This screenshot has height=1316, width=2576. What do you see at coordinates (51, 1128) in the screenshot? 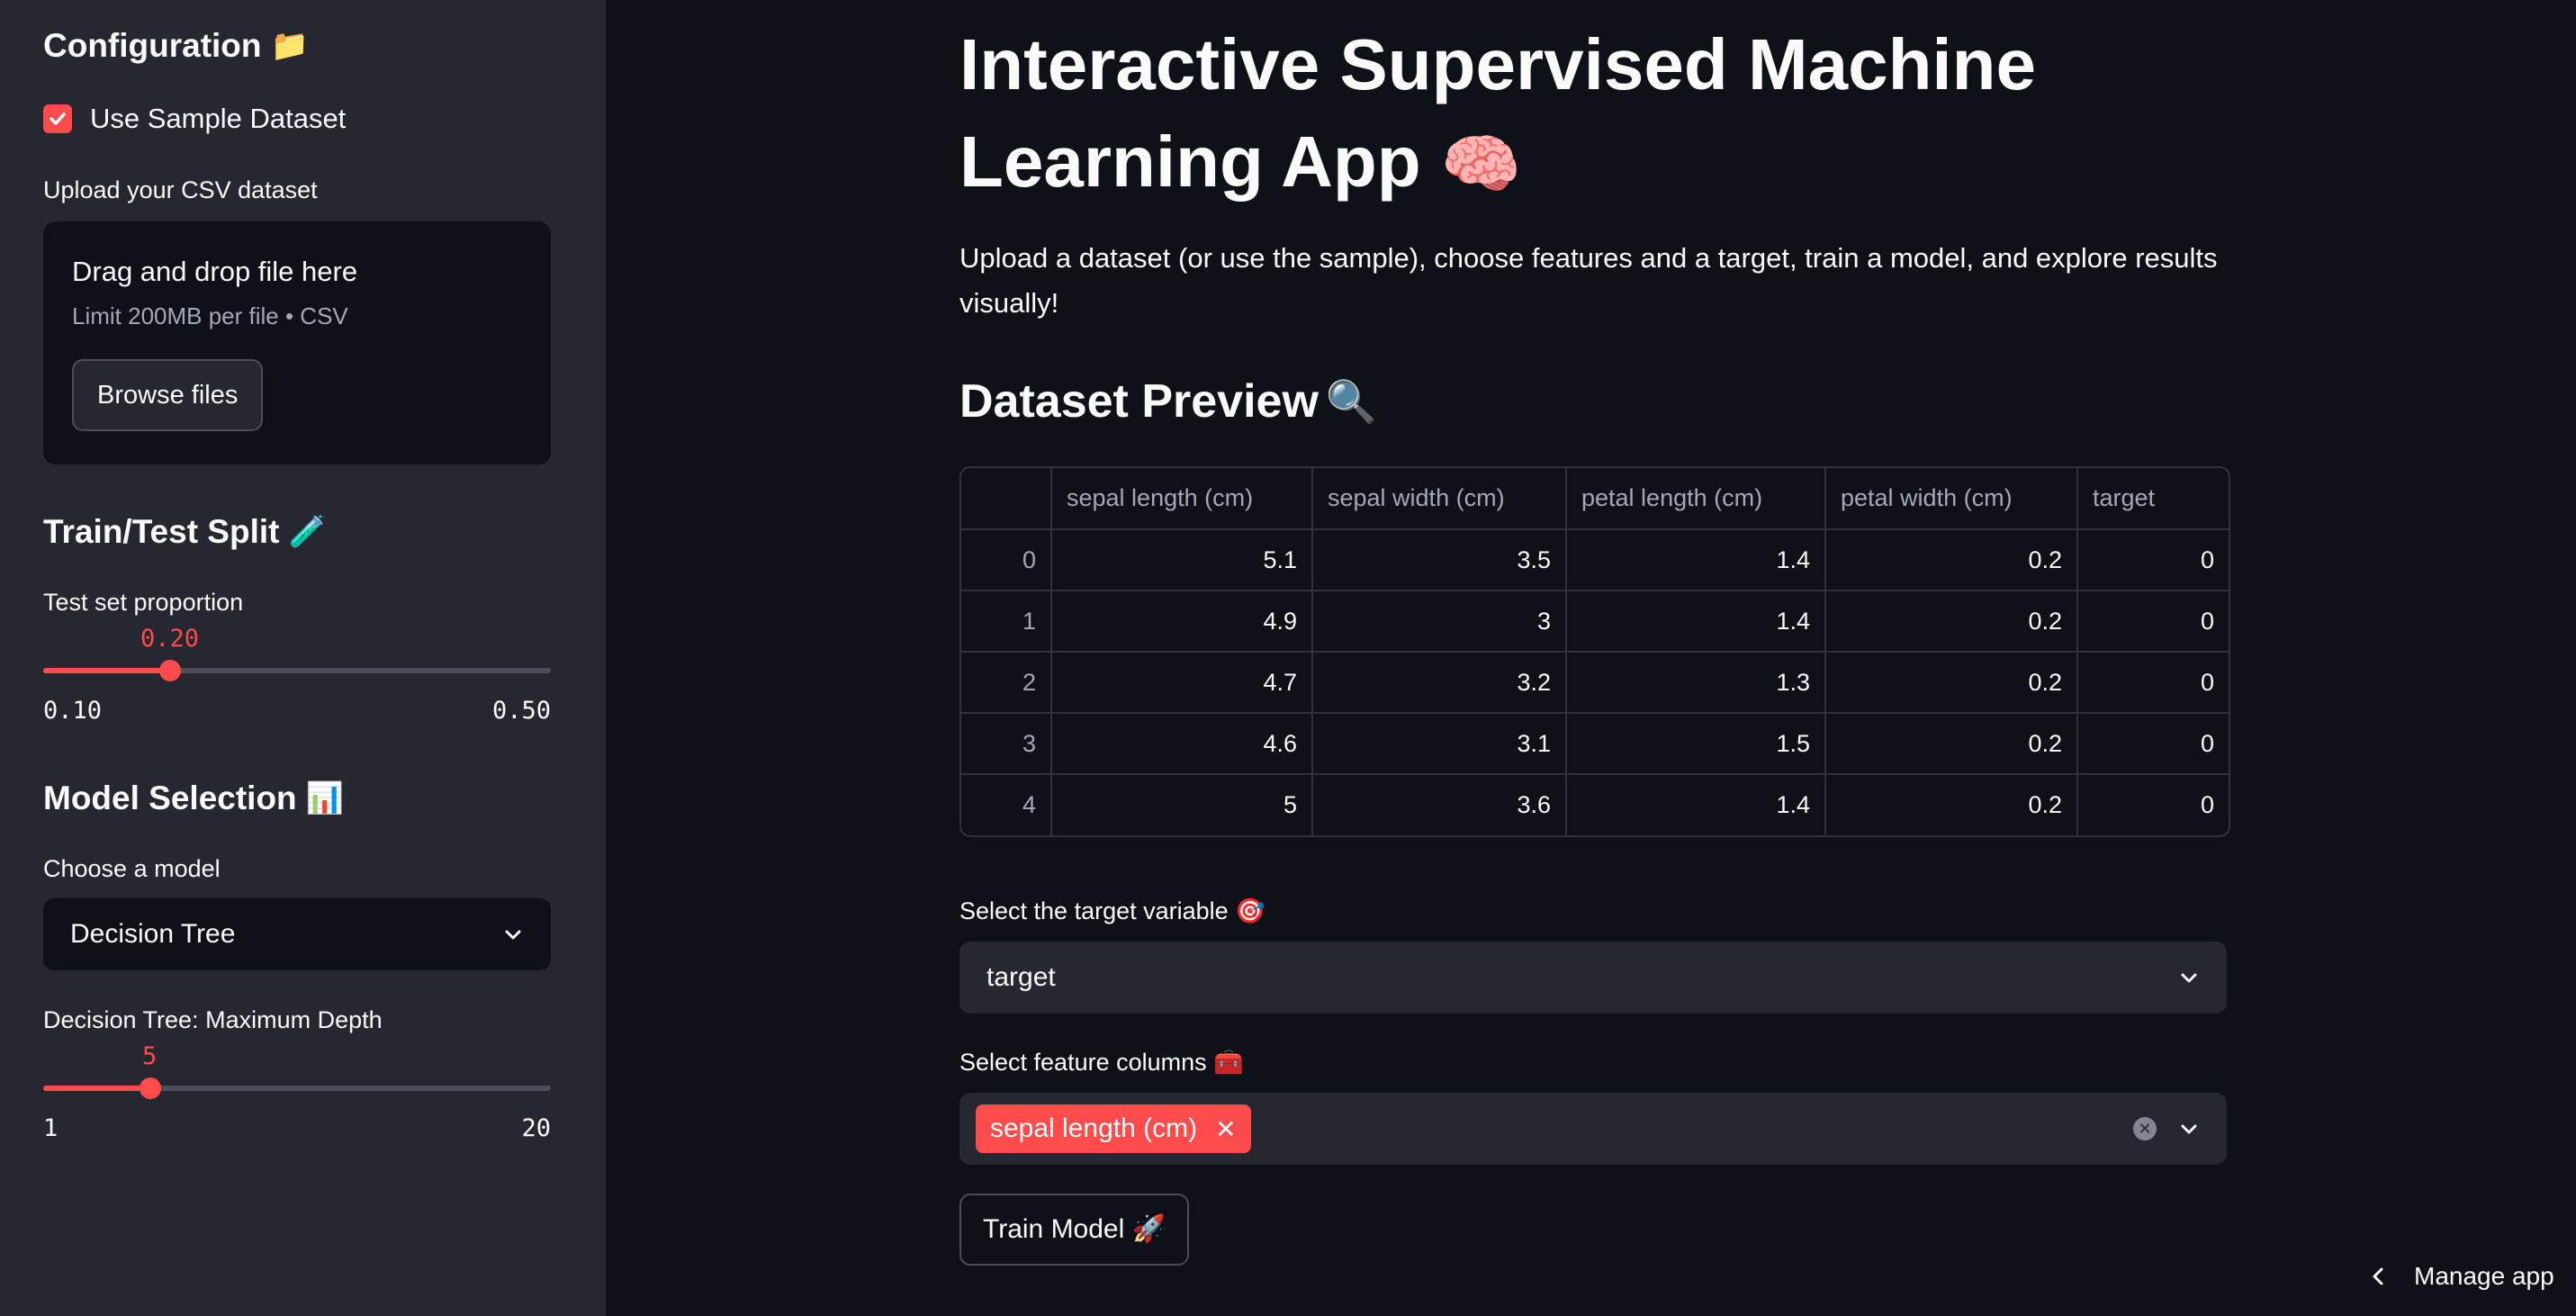
I see `max-depth-min: 1` at bounding box center [51, 1128].